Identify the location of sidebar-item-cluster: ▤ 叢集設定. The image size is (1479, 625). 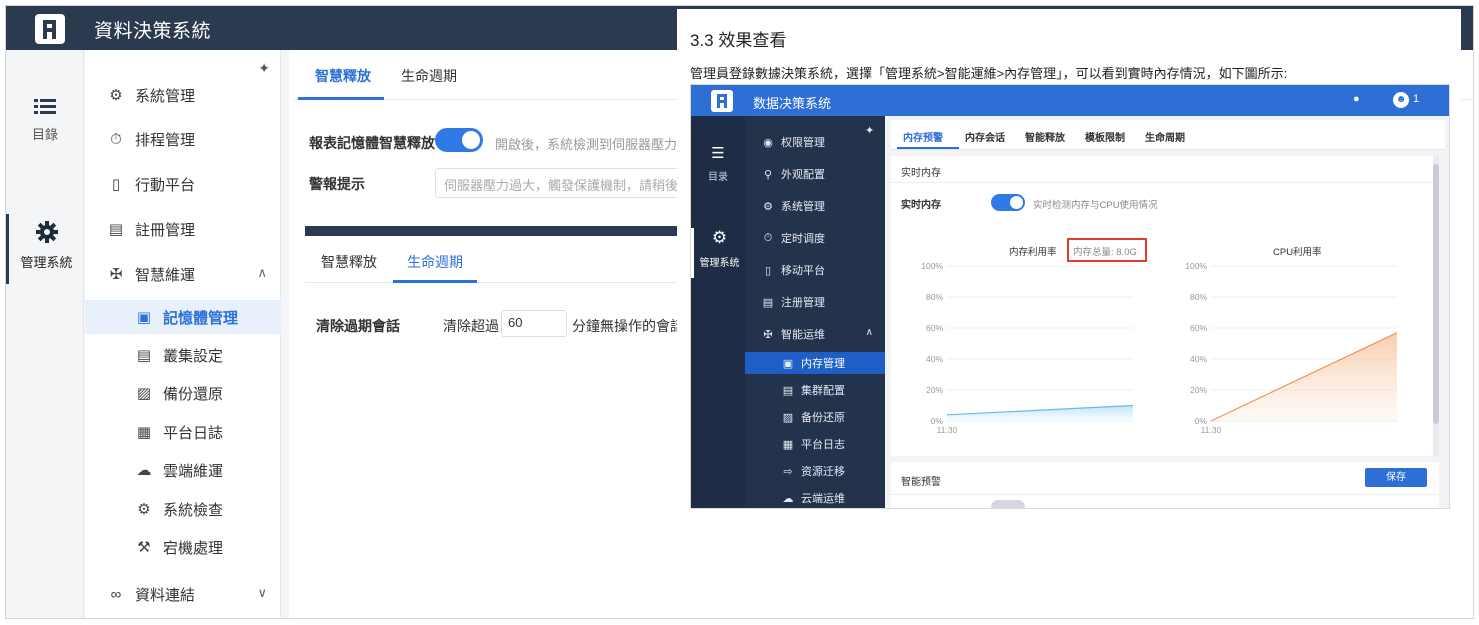
(183, 355).